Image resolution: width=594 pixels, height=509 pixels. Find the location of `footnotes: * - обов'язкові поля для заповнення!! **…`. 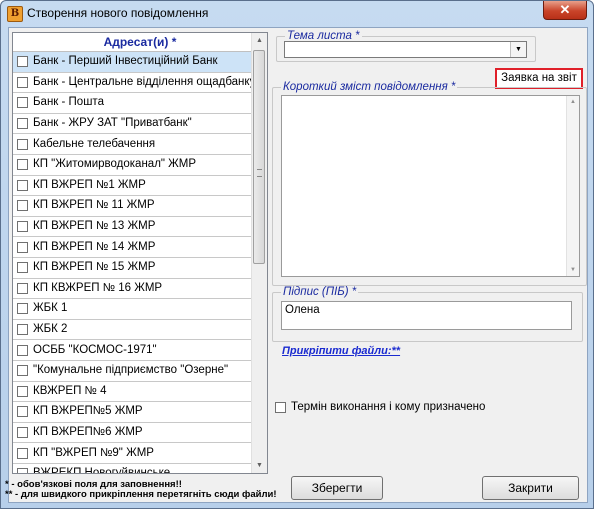

footnotes: * - обов'язкові поля для заповнення!! **… is located at coordinates (141, 490).